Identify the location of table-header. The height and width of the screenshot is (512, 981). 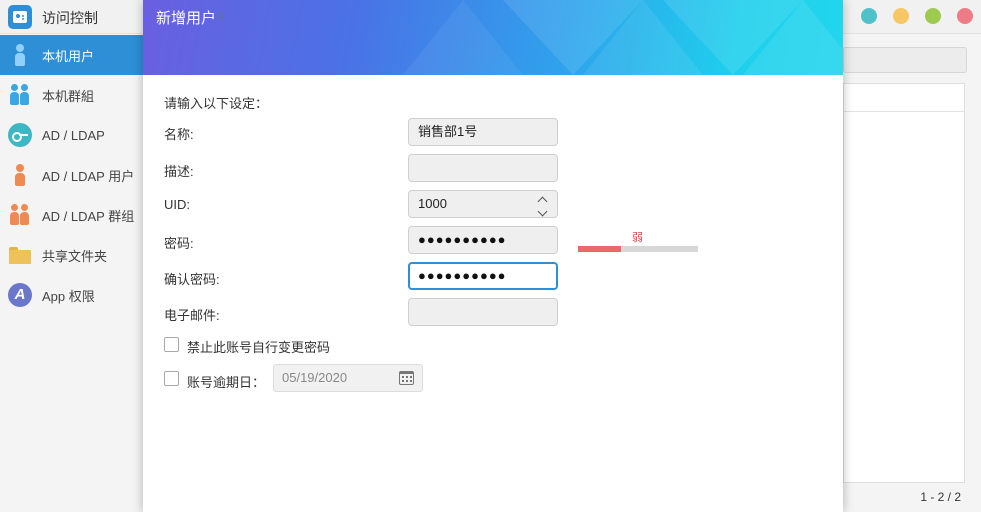
(904, 98).